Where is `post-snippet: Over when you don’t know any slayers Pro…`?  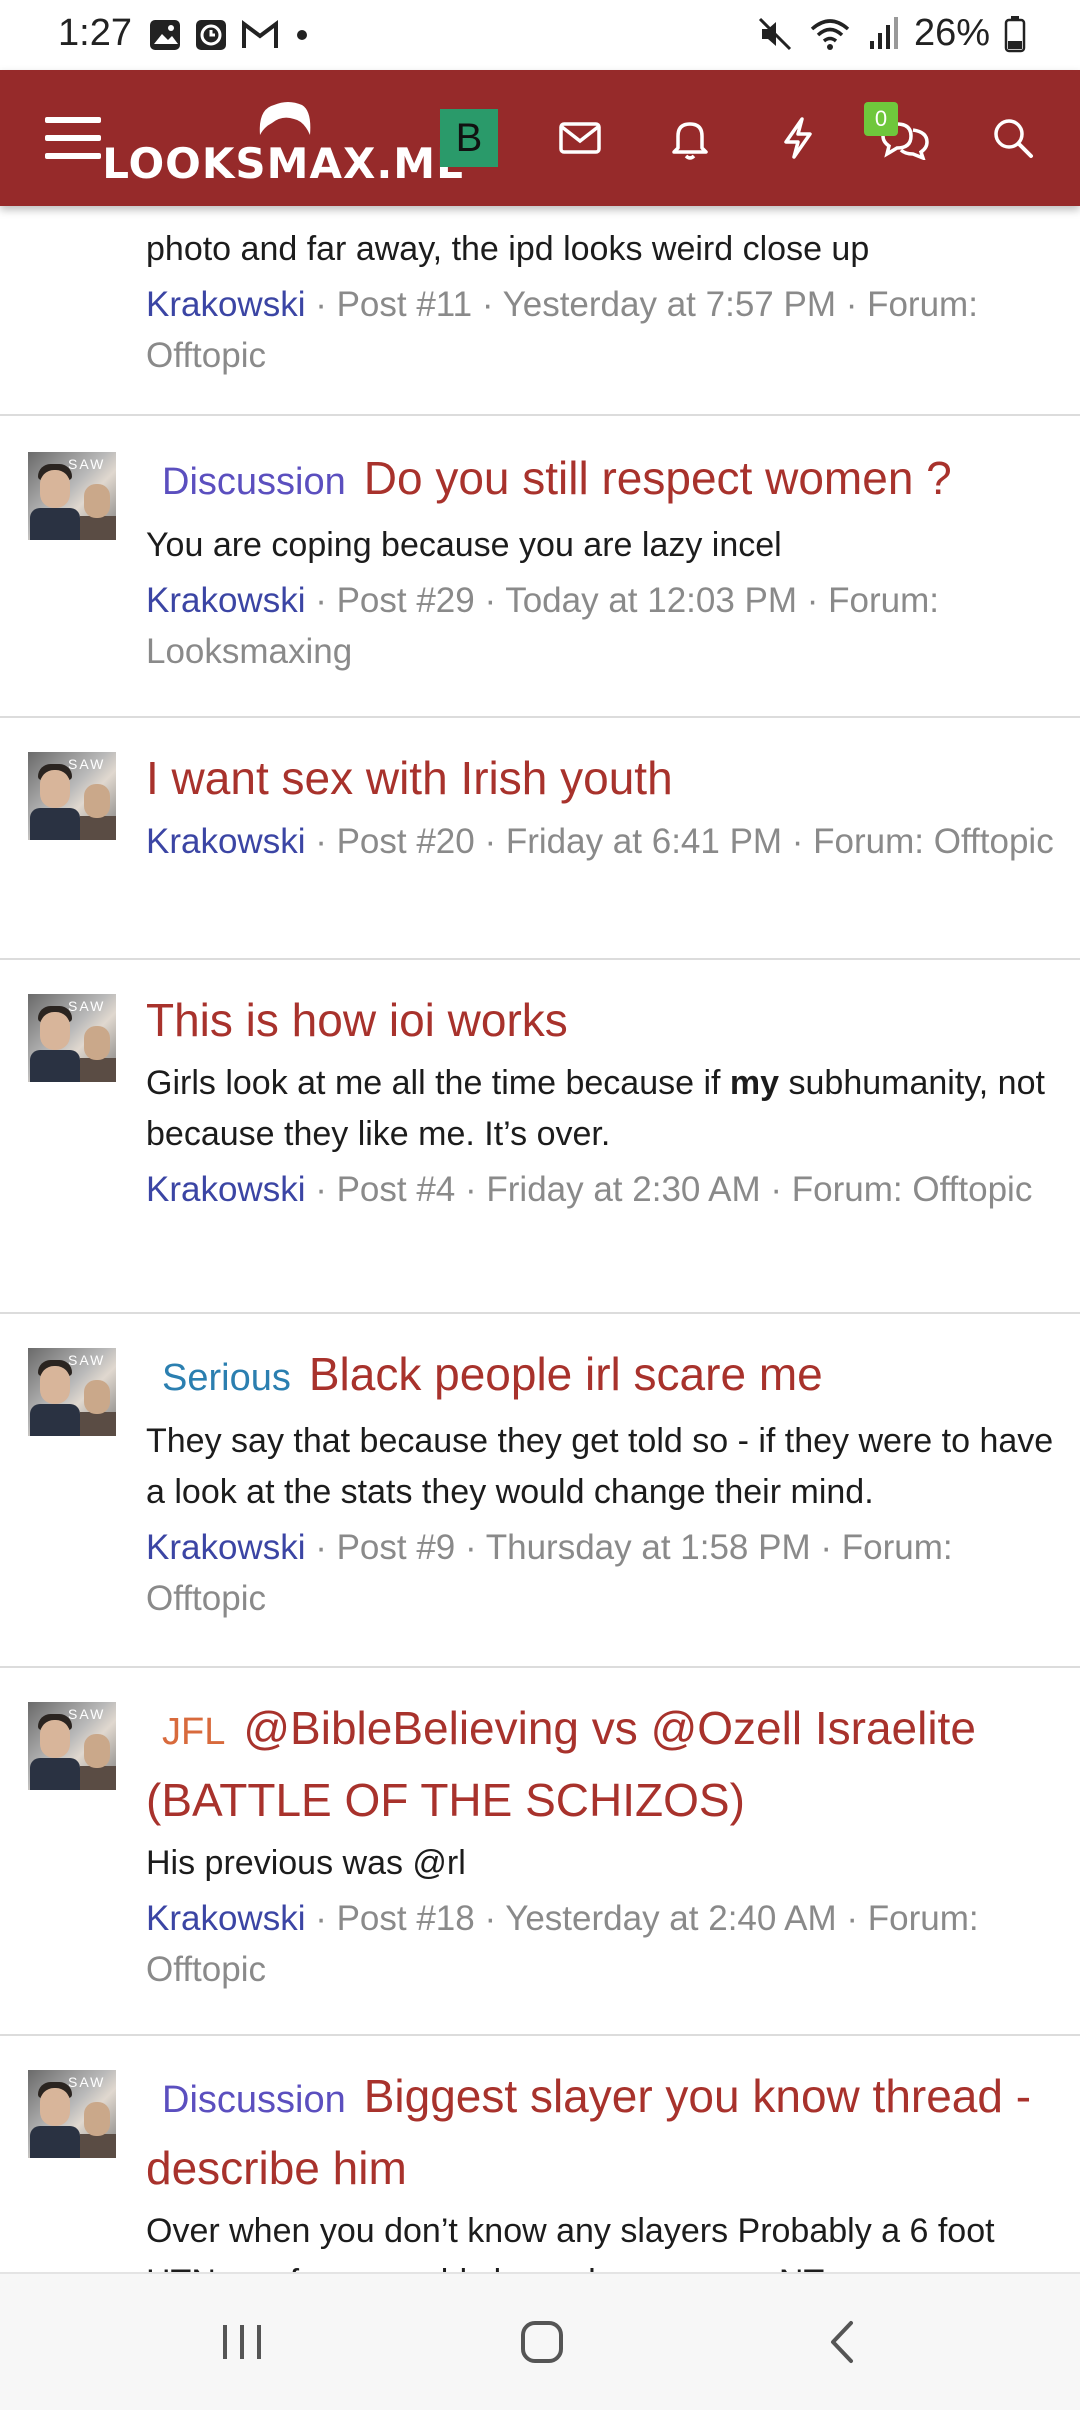 post-snippet: Over when you don’t know any slayers Pro… is located at coordinates (570, 2242).